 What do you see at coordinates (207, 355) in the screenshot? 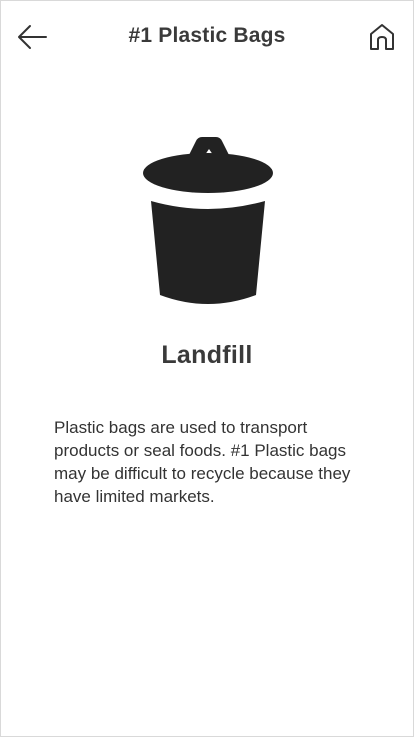
I see `category-title: Landfill` at bounding box center [207, 355].